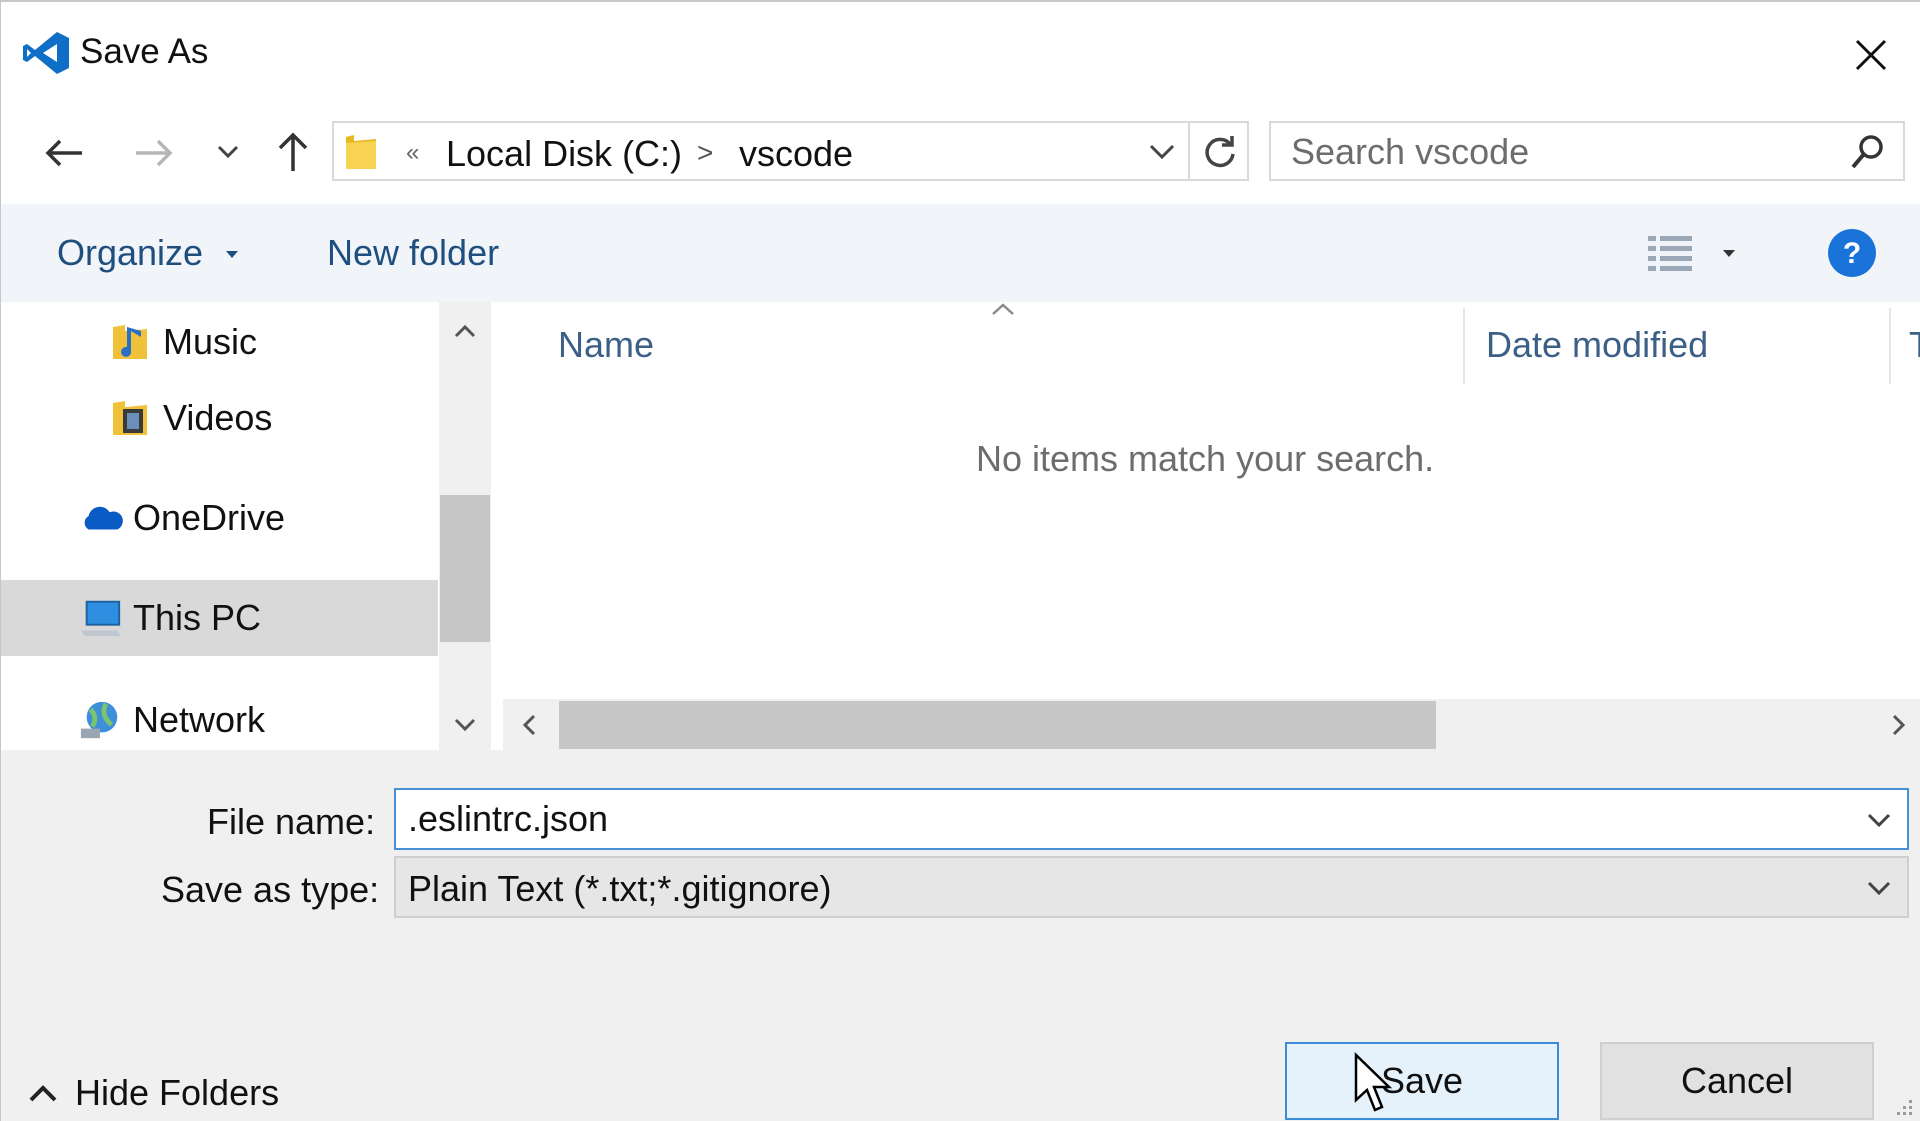 This screenshot has width=1920, height=1121. I want to click on nav-item-label: Network, so click(199, 719).